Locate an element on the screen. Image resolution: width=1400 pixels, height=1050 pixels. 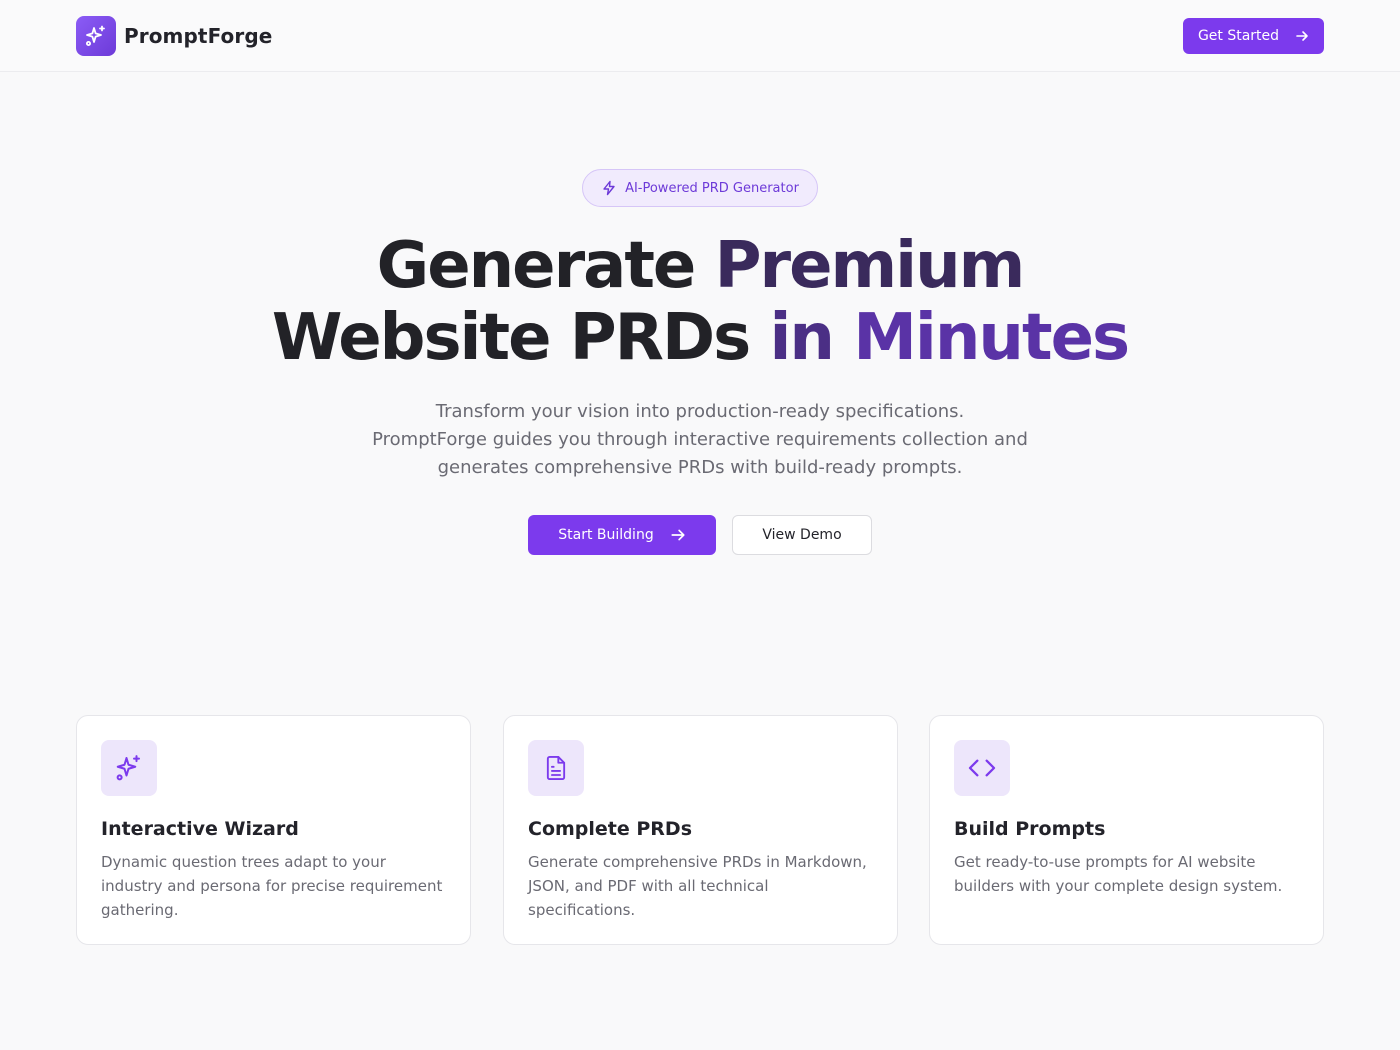
start-building-button: Start Building is located at coordinates (622, 535).